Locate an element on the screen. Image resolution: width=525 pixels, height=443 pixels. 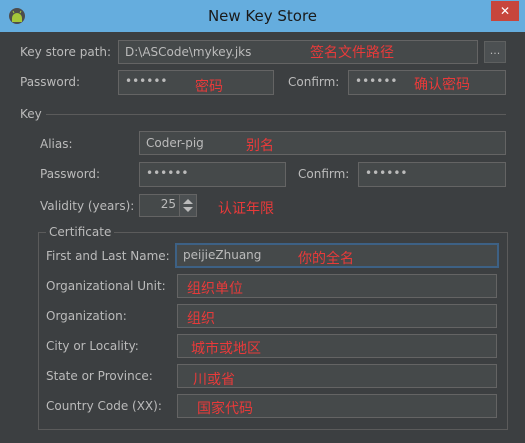
organization-label: Organization: is located at coordinates (86, 316).